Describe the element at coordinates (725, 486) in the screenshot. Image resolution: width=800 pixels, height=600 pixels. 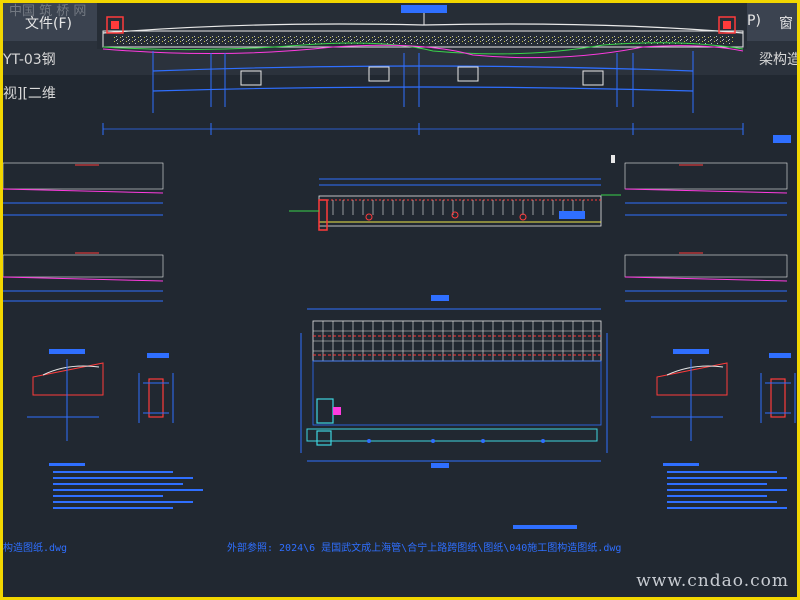
I see `right-notes-block` at that location.